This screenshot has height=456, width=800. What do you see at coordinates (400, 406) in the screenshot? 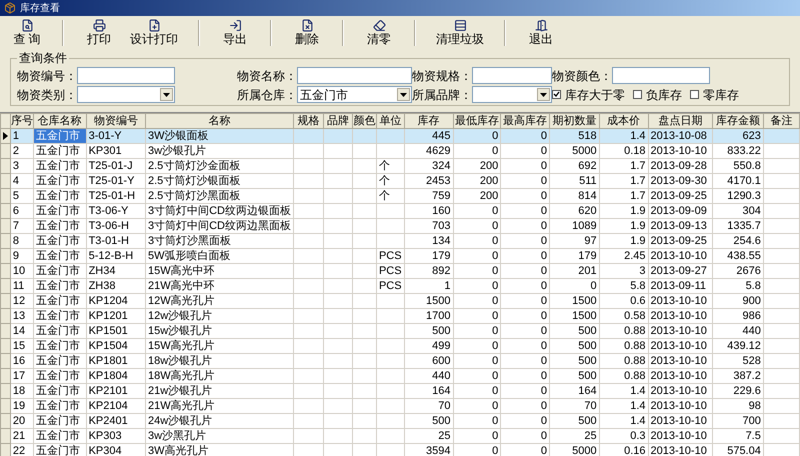
I see `table-row: 19 五金门市 KP2104 21W高光孔片 70 0 0 70 1.4 2013-10-10 98` at bounding box center [400, 406].